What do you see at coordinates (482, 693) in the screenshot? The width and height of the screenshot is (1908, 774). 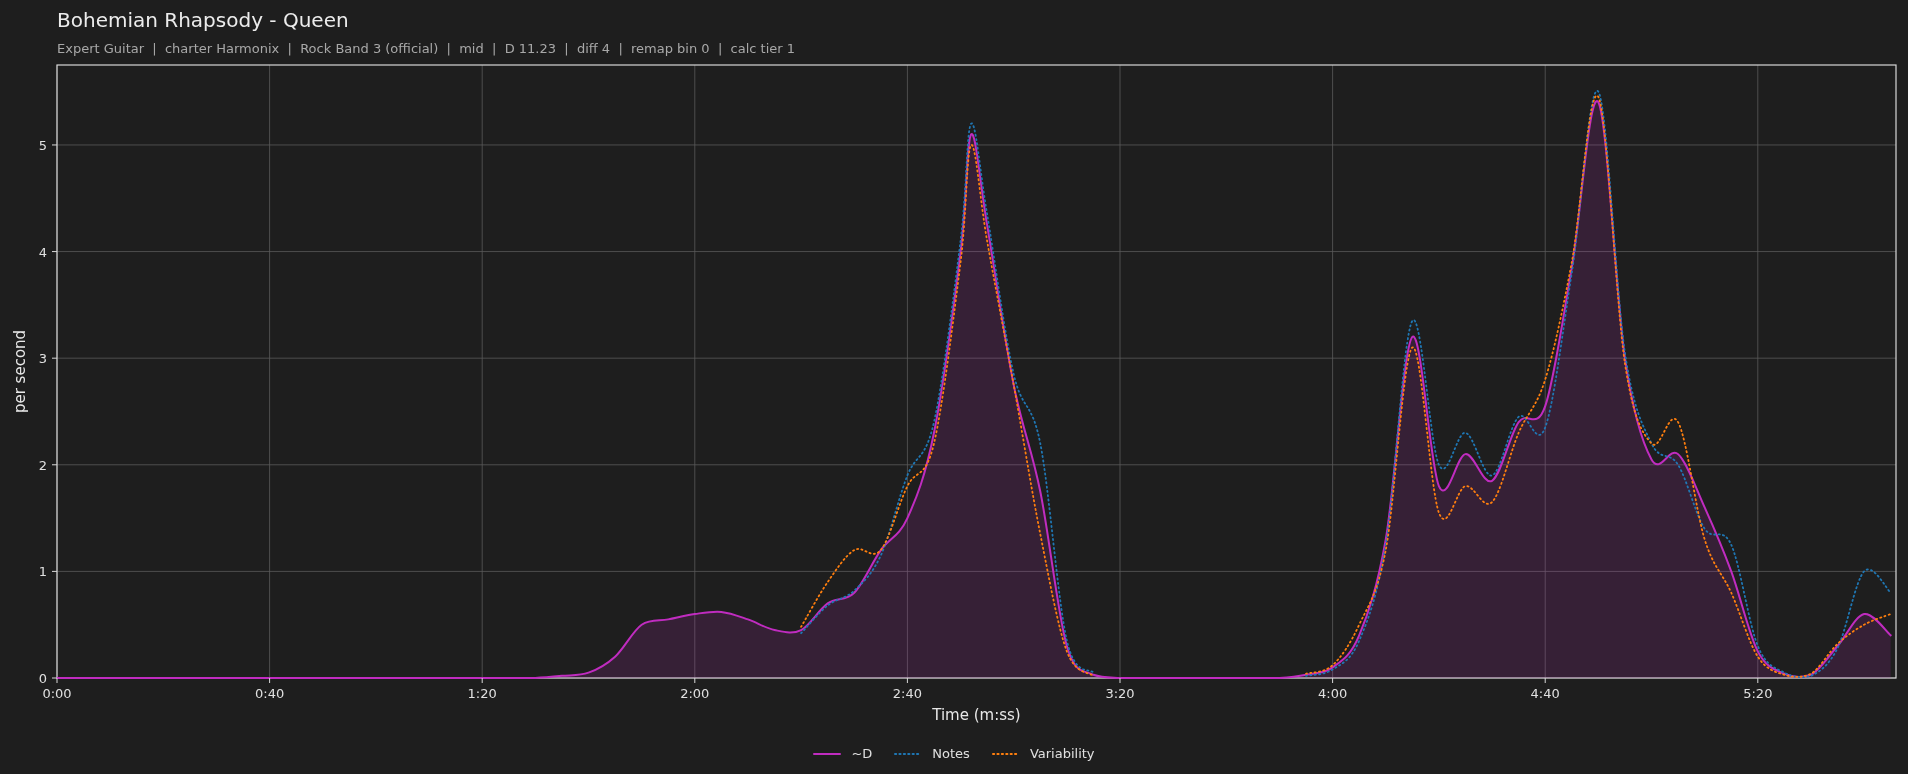 I see `x-tick-label: 1:20` at bounding box center [482, 693].